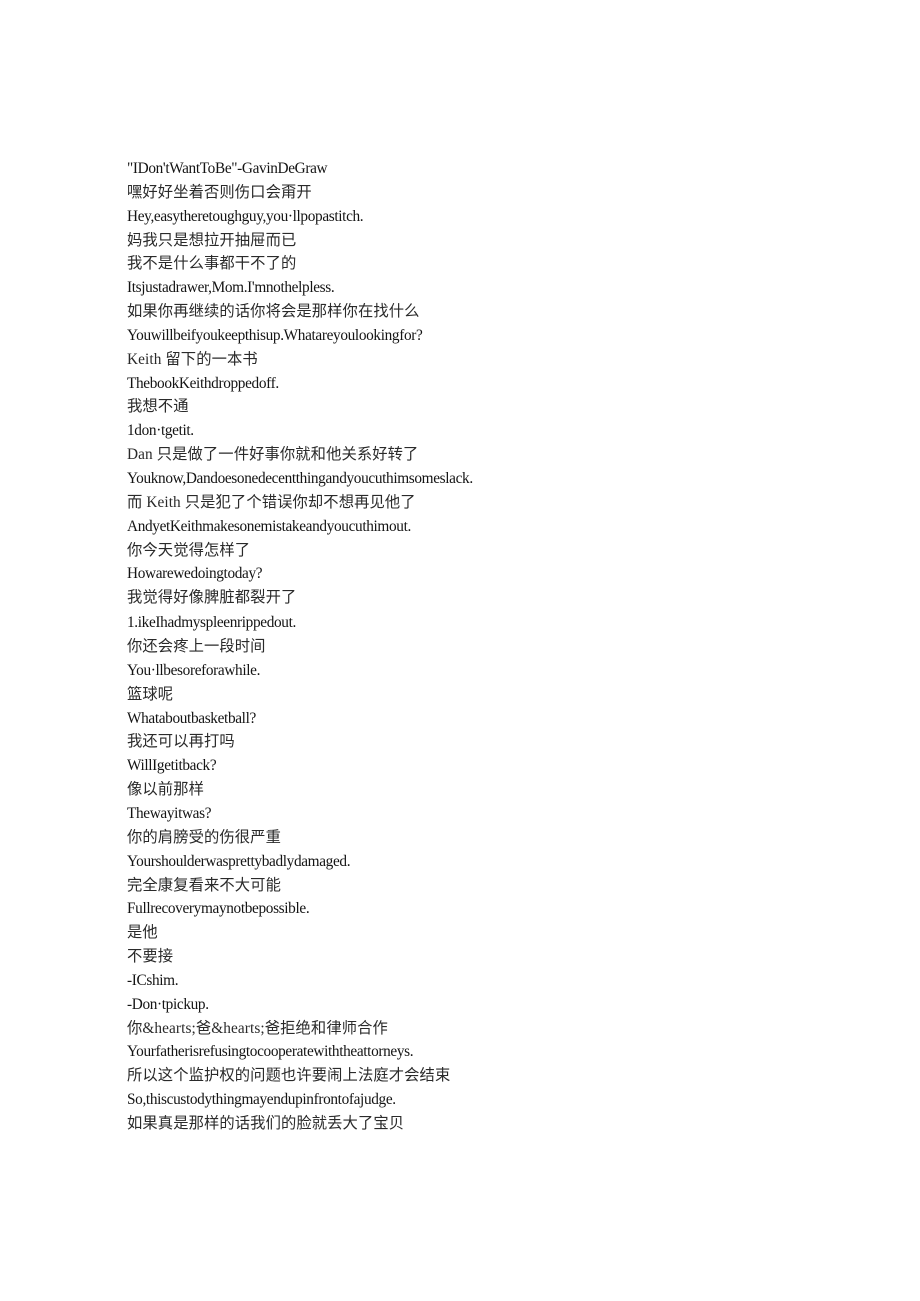 Image resolution: width=920 pixels, height=1301 pixels. What do you see at coordinates (219, 192) in the screenshot?
I see `transcript-line: 嘿好好坐着否则伤口会甭开` at bounding box center [219, 192].